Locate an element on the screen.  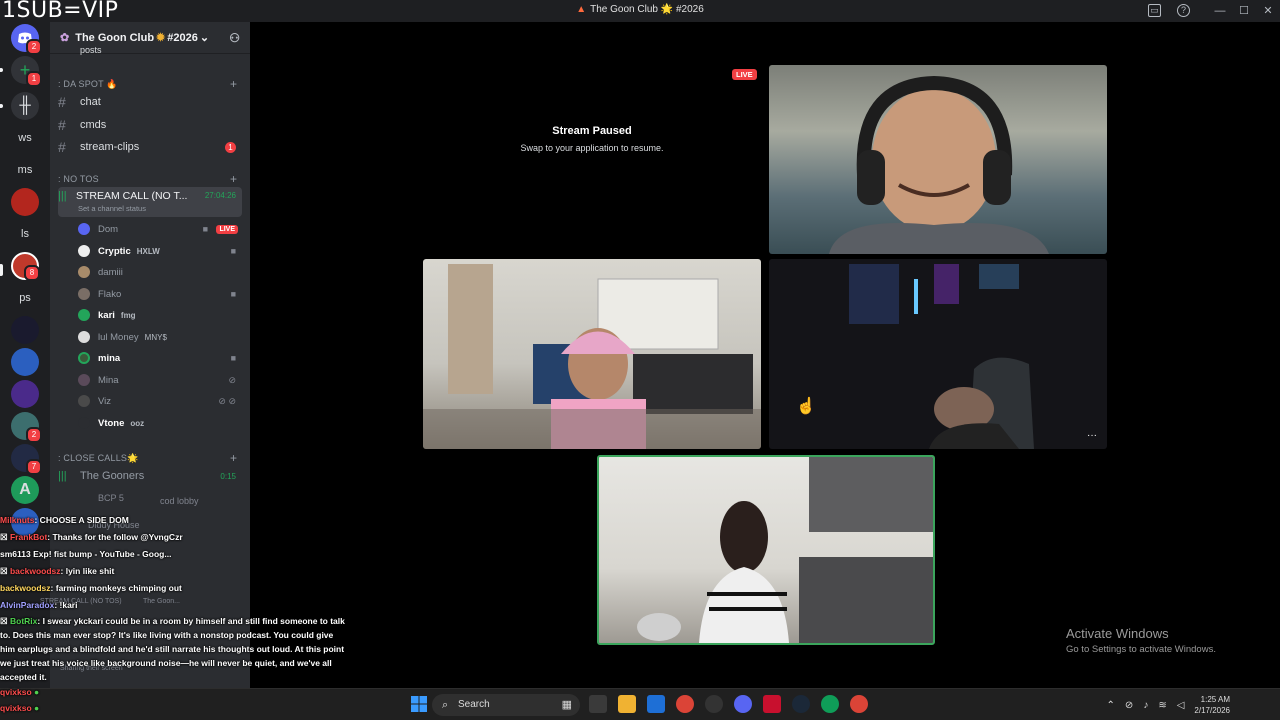
chat-message: AlvinParadox: !kari is located at coordinates (39, 605).